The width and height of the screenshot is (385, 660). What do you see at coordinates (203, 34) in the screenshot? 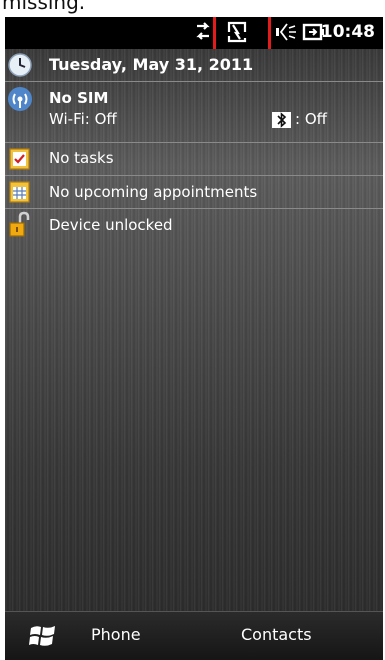
I see `sync-arrows-icon` at bounding box center [203, 34].